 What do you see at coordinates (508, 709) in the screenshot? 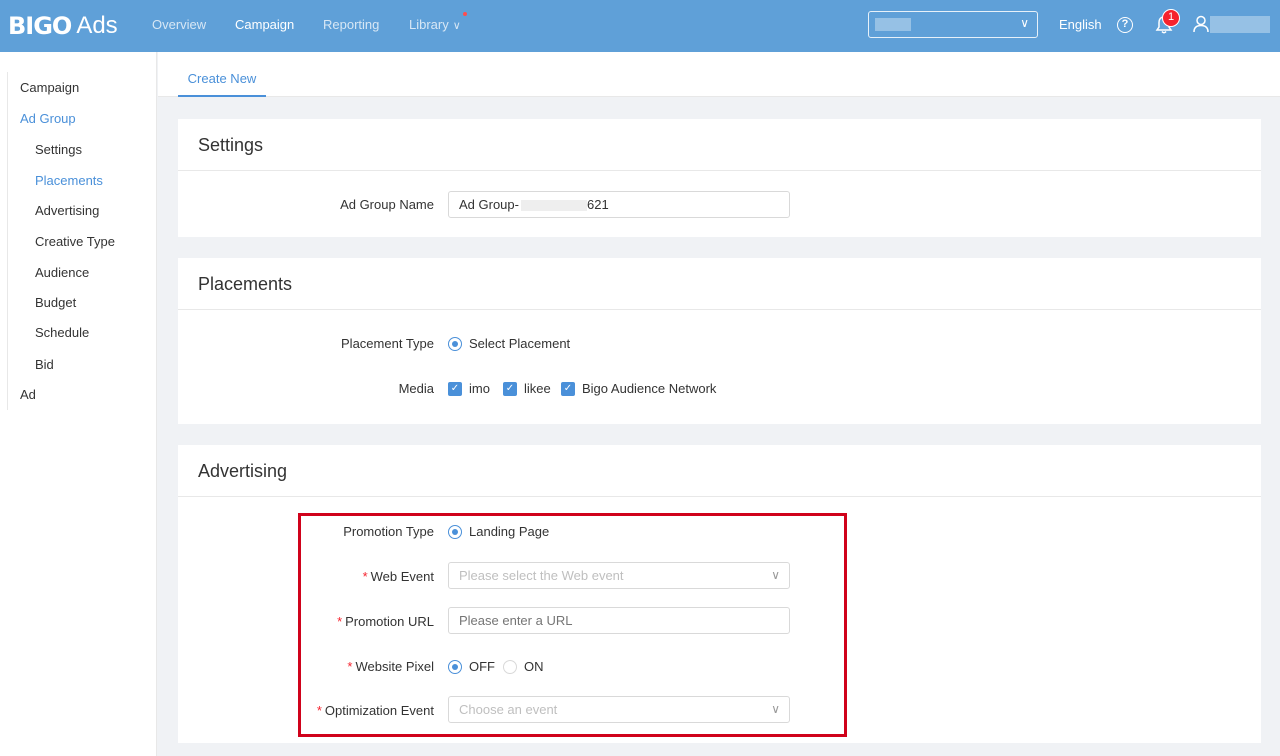
I see `optimization-event-placeholder: Choose an event` at bounding box center [508, 709].